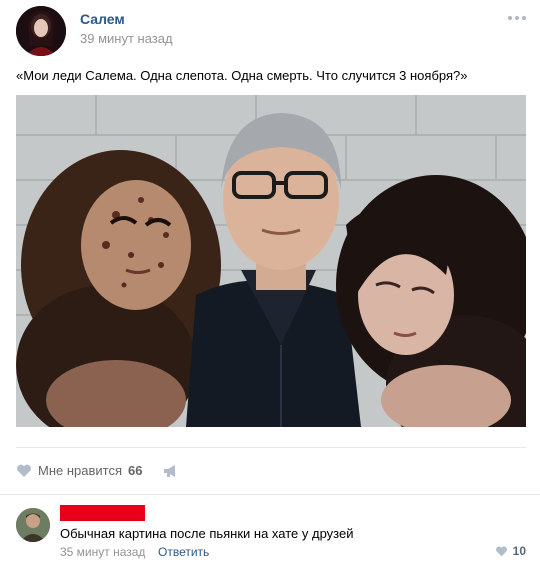 The width and height of the screenshot is (540, 570). Describe the element at coordinates (183, 552) in the screenshot. I see `reply-link: Ответить` at that location.